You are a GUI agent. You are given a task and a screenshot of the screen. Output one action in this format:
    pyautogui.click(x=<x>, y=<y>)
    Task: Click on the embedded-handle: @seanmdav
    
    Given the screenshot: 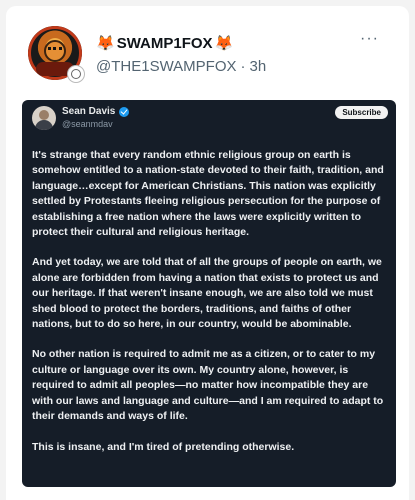 What is the action you would take?
    pyautogui.click(x=87, y=124)
    